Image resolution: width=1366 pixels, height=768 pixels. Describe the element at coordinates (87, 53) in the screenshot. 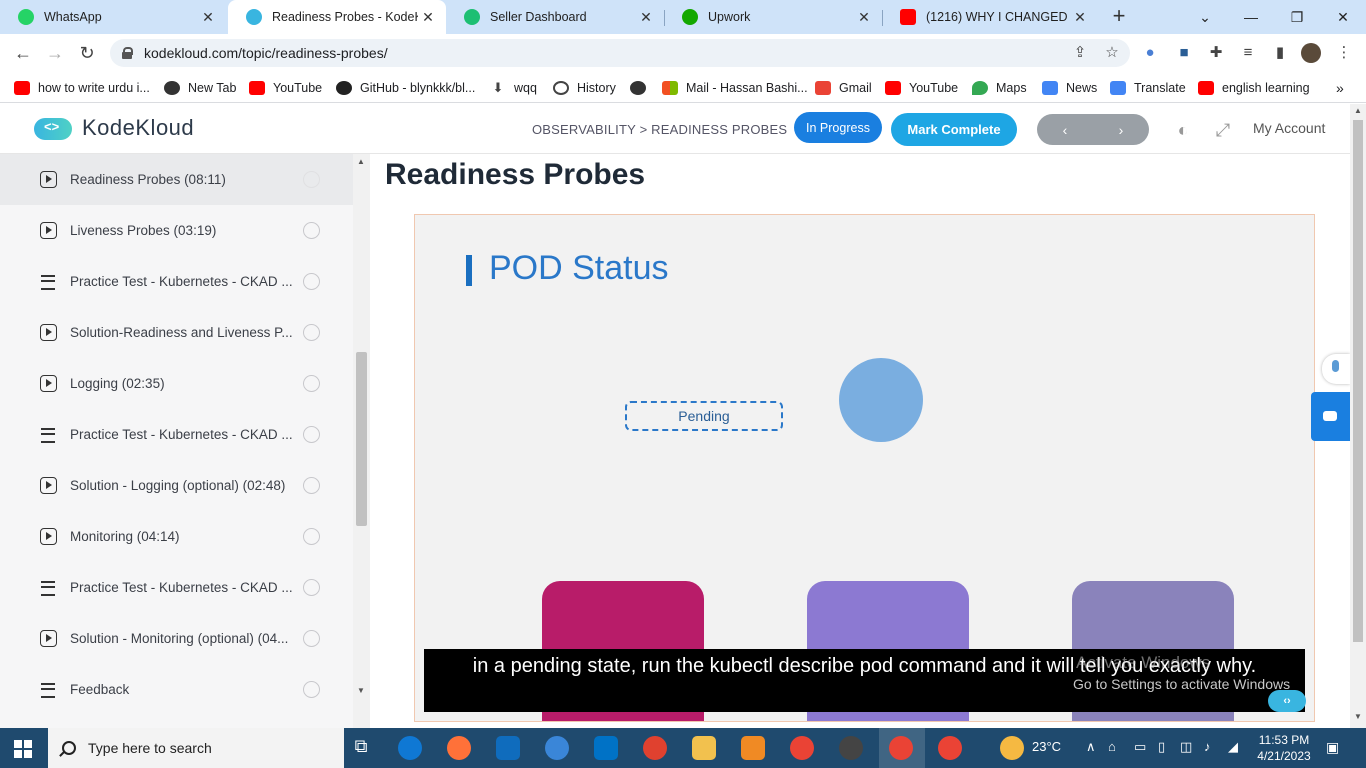

I see `reload-icon: ↻` at that location.